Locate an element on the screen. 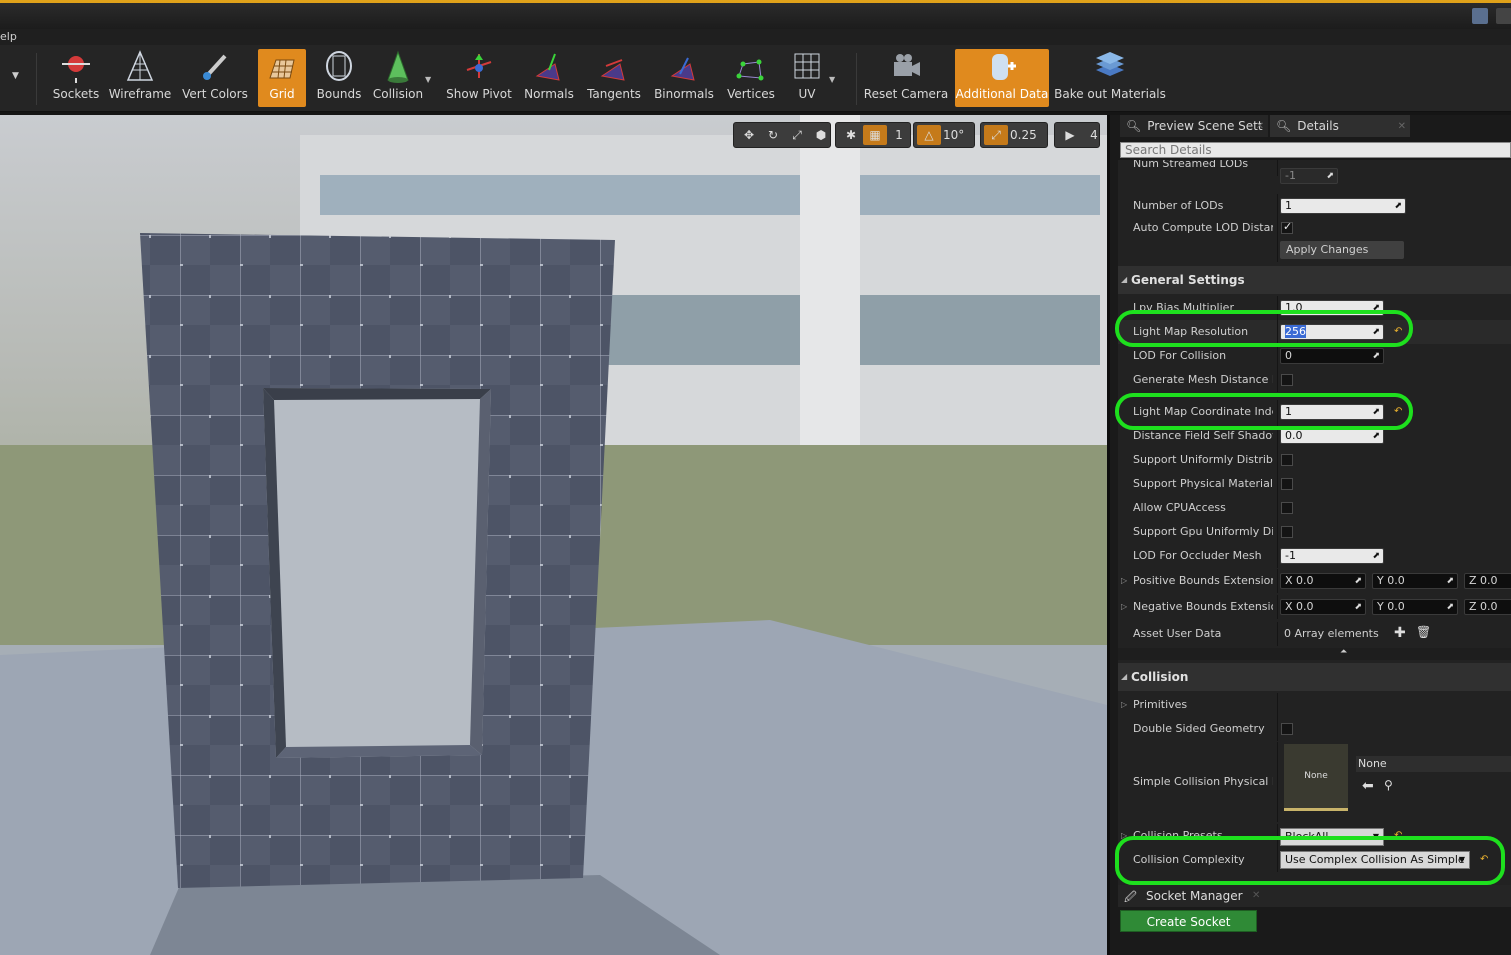 The height and width of the screenshot is (955, 1511). physical-material-picker: None is located at coordinates (1433, 764).